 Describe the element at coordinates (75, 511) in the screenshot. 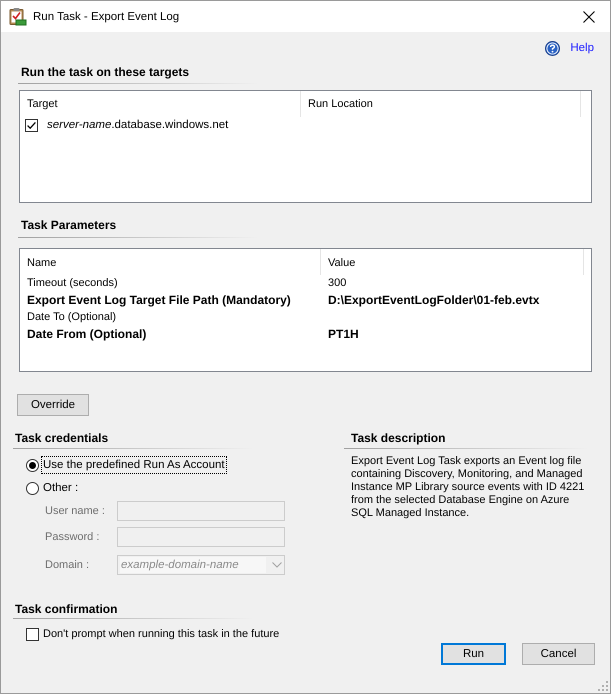

I see `field-label: User name :` at that location.